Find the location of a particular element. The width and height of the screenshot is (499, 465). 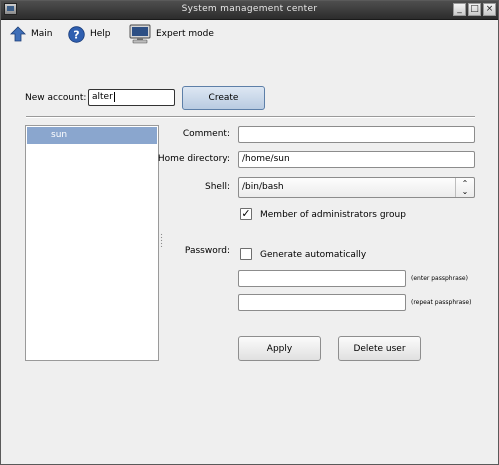

window-title: System management center is located at coordinates (249, 9).